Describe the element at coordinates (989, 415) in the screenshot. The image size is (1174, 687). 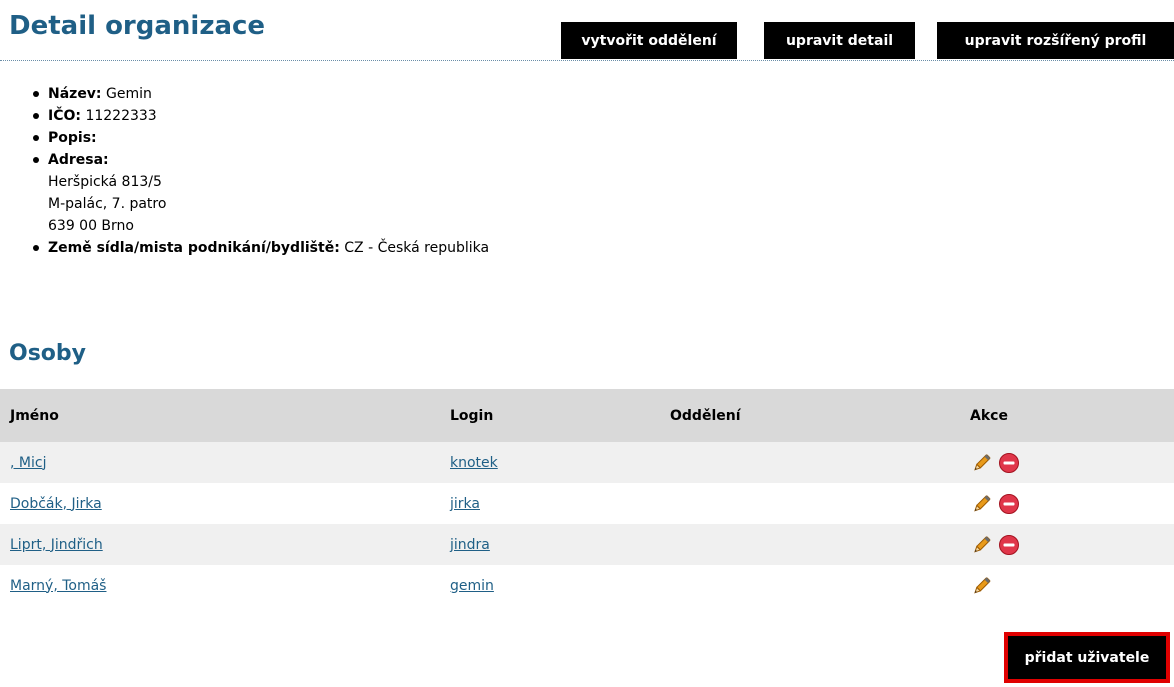
I see `column-header-actions: Akce` at that location.